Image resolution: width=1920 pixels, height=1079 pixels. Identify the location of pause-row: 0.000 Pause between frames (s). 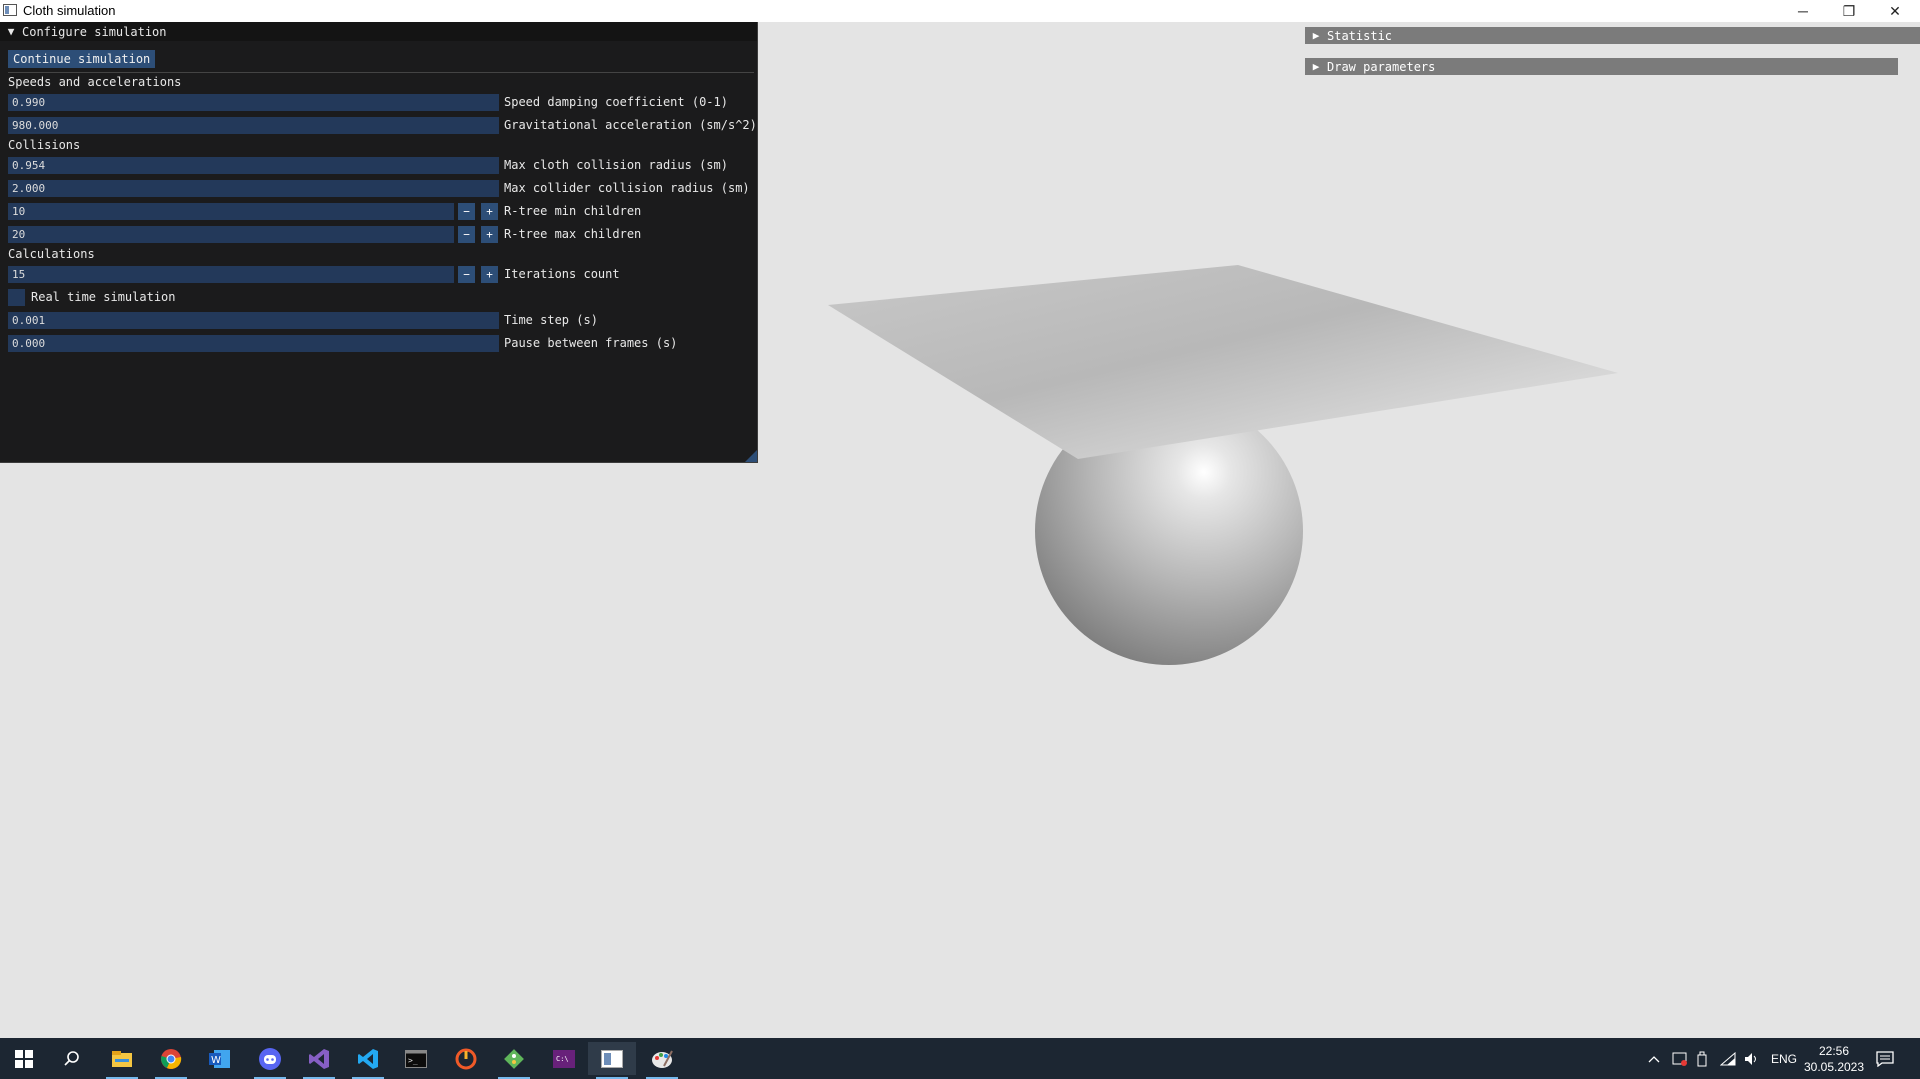
(381, 343).